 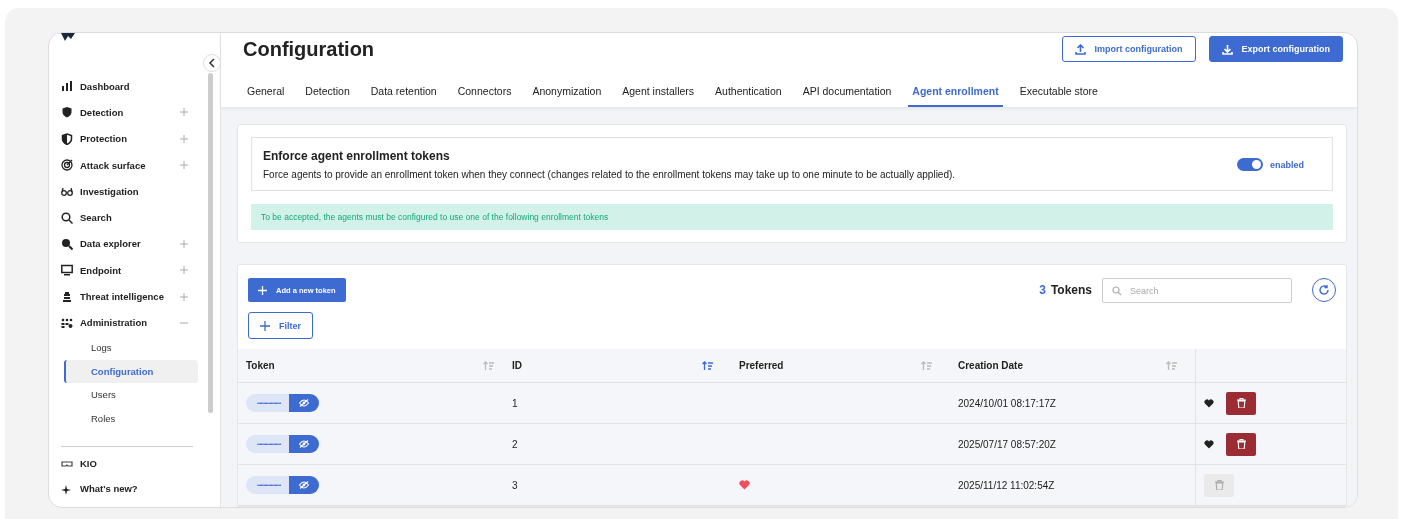 I want to click on nav-subitem: Logs, so click(x=131, y=347).